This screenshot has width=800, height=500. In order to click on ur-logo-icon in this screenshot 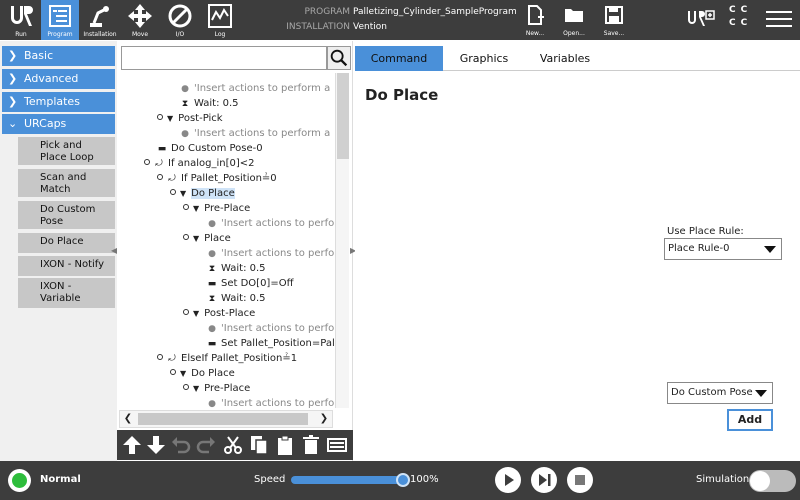, I will do `click(22, 16)`.